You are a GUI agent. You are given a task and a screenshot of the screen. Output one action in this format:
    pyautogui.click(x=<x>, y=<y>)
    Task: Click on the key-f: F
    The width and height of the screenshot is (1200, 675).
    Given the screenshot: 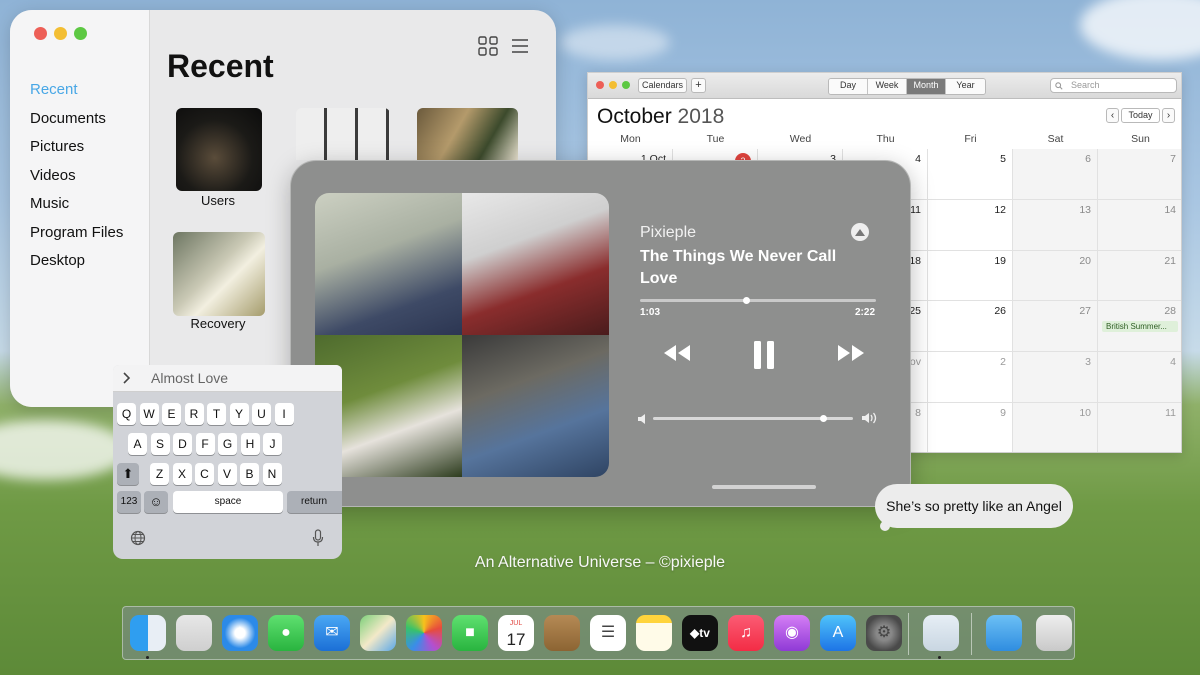 What is the action you would take?
    pyautogui.click(x=205, y=444)
    